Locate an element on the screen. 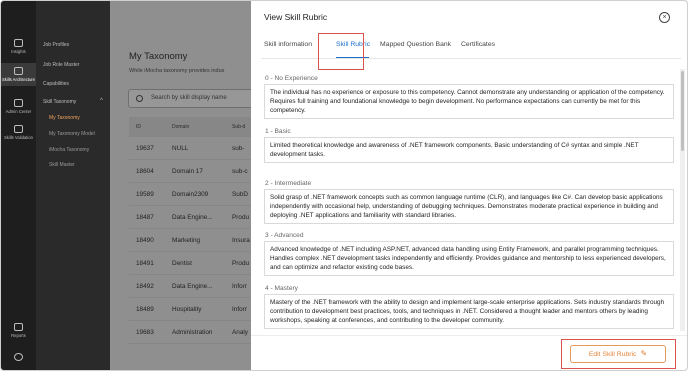 The image size is (688, 371). table-row: 18490 Marketing Insura is located at coordinates (199, 240).